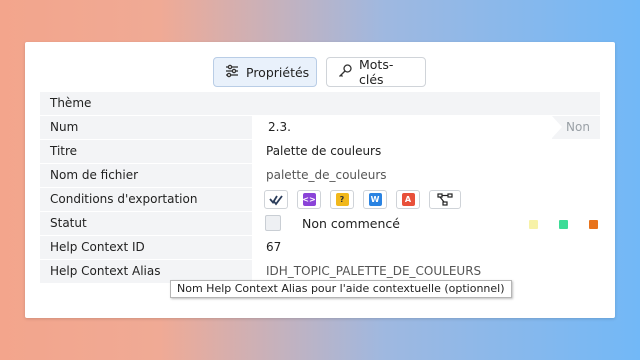  I want to click on filename-label: Nom de fichier, so click(146, 175).